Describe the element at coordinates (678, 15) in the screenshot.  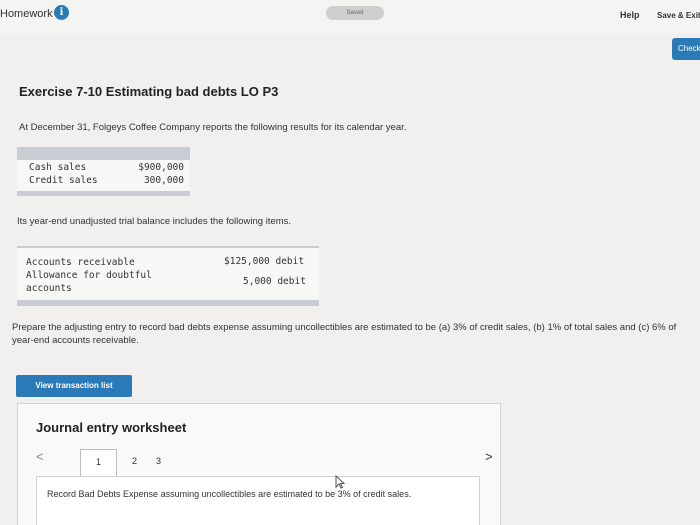
I see `save-exit-button: Save & Exit` at that location.